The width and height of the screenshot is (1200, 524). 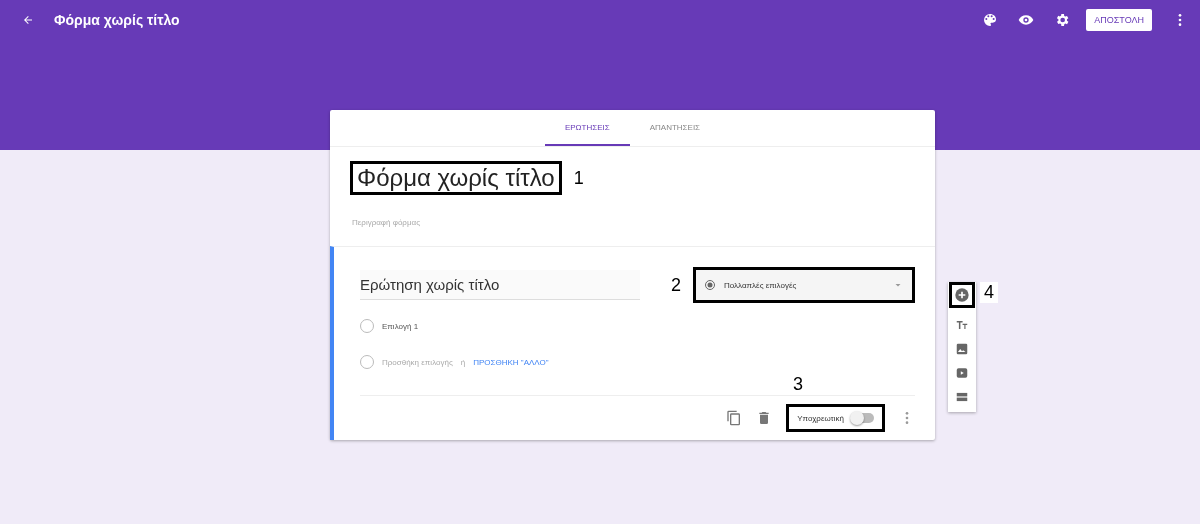 What do you see at coordinates (962, 373) in the screenshot?
I see `video-icon` at bounding box center [962, 373].